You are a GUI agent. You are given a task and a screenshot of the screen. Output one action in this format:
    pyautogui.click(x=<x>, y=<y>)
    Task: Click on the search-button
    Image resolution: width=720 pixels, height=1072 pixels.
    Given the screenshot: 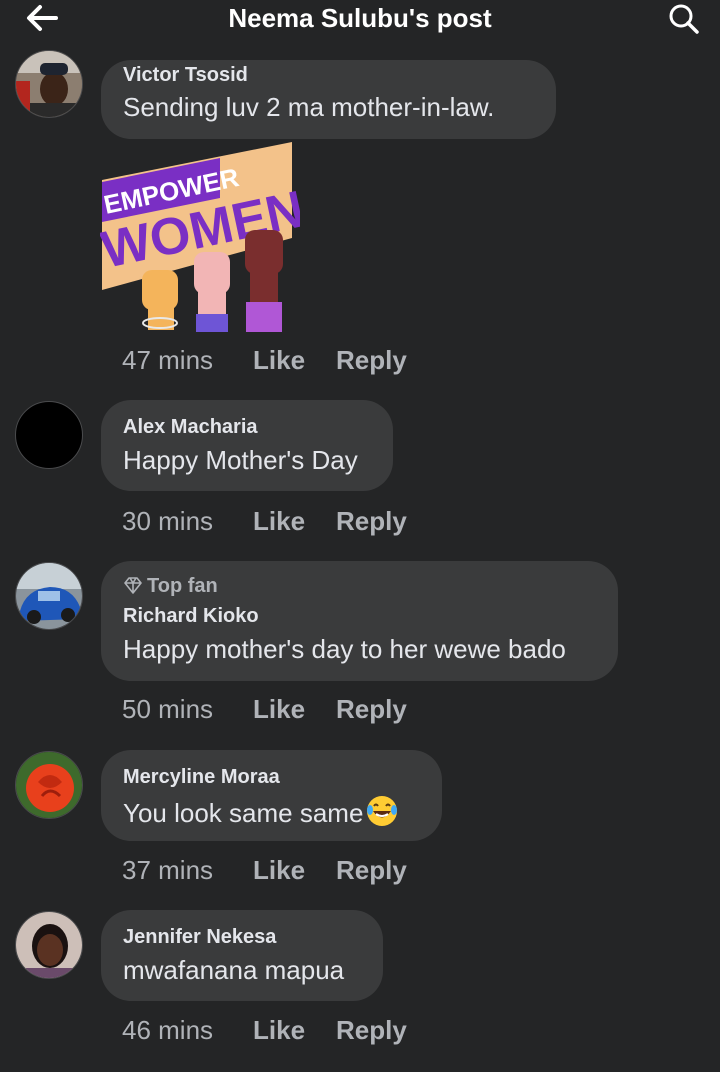 What is the action you would take?
    pyautogui.click(x=684, y=19)
    